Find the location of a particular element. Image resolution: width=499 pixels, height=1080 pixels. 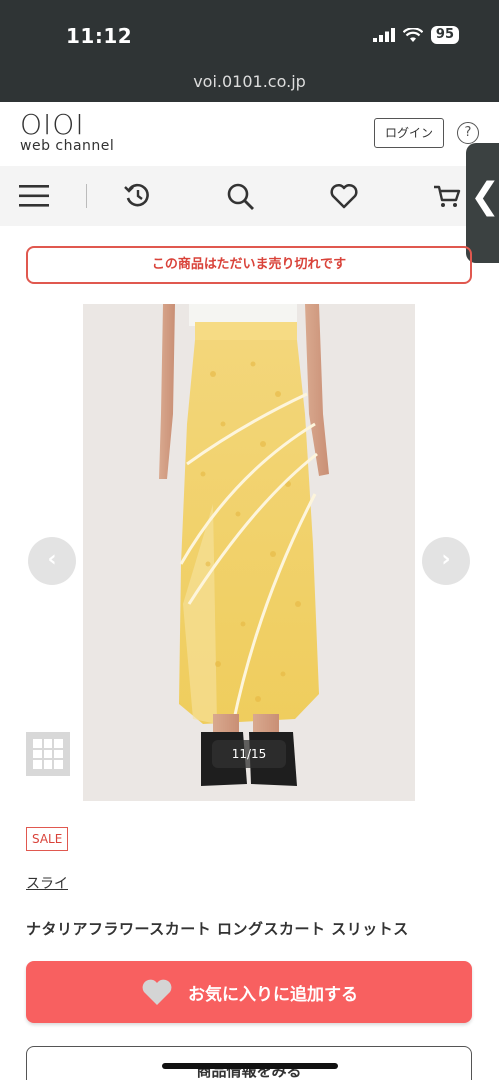

image-counter: 11/15 is located at coordinates (249, 754).